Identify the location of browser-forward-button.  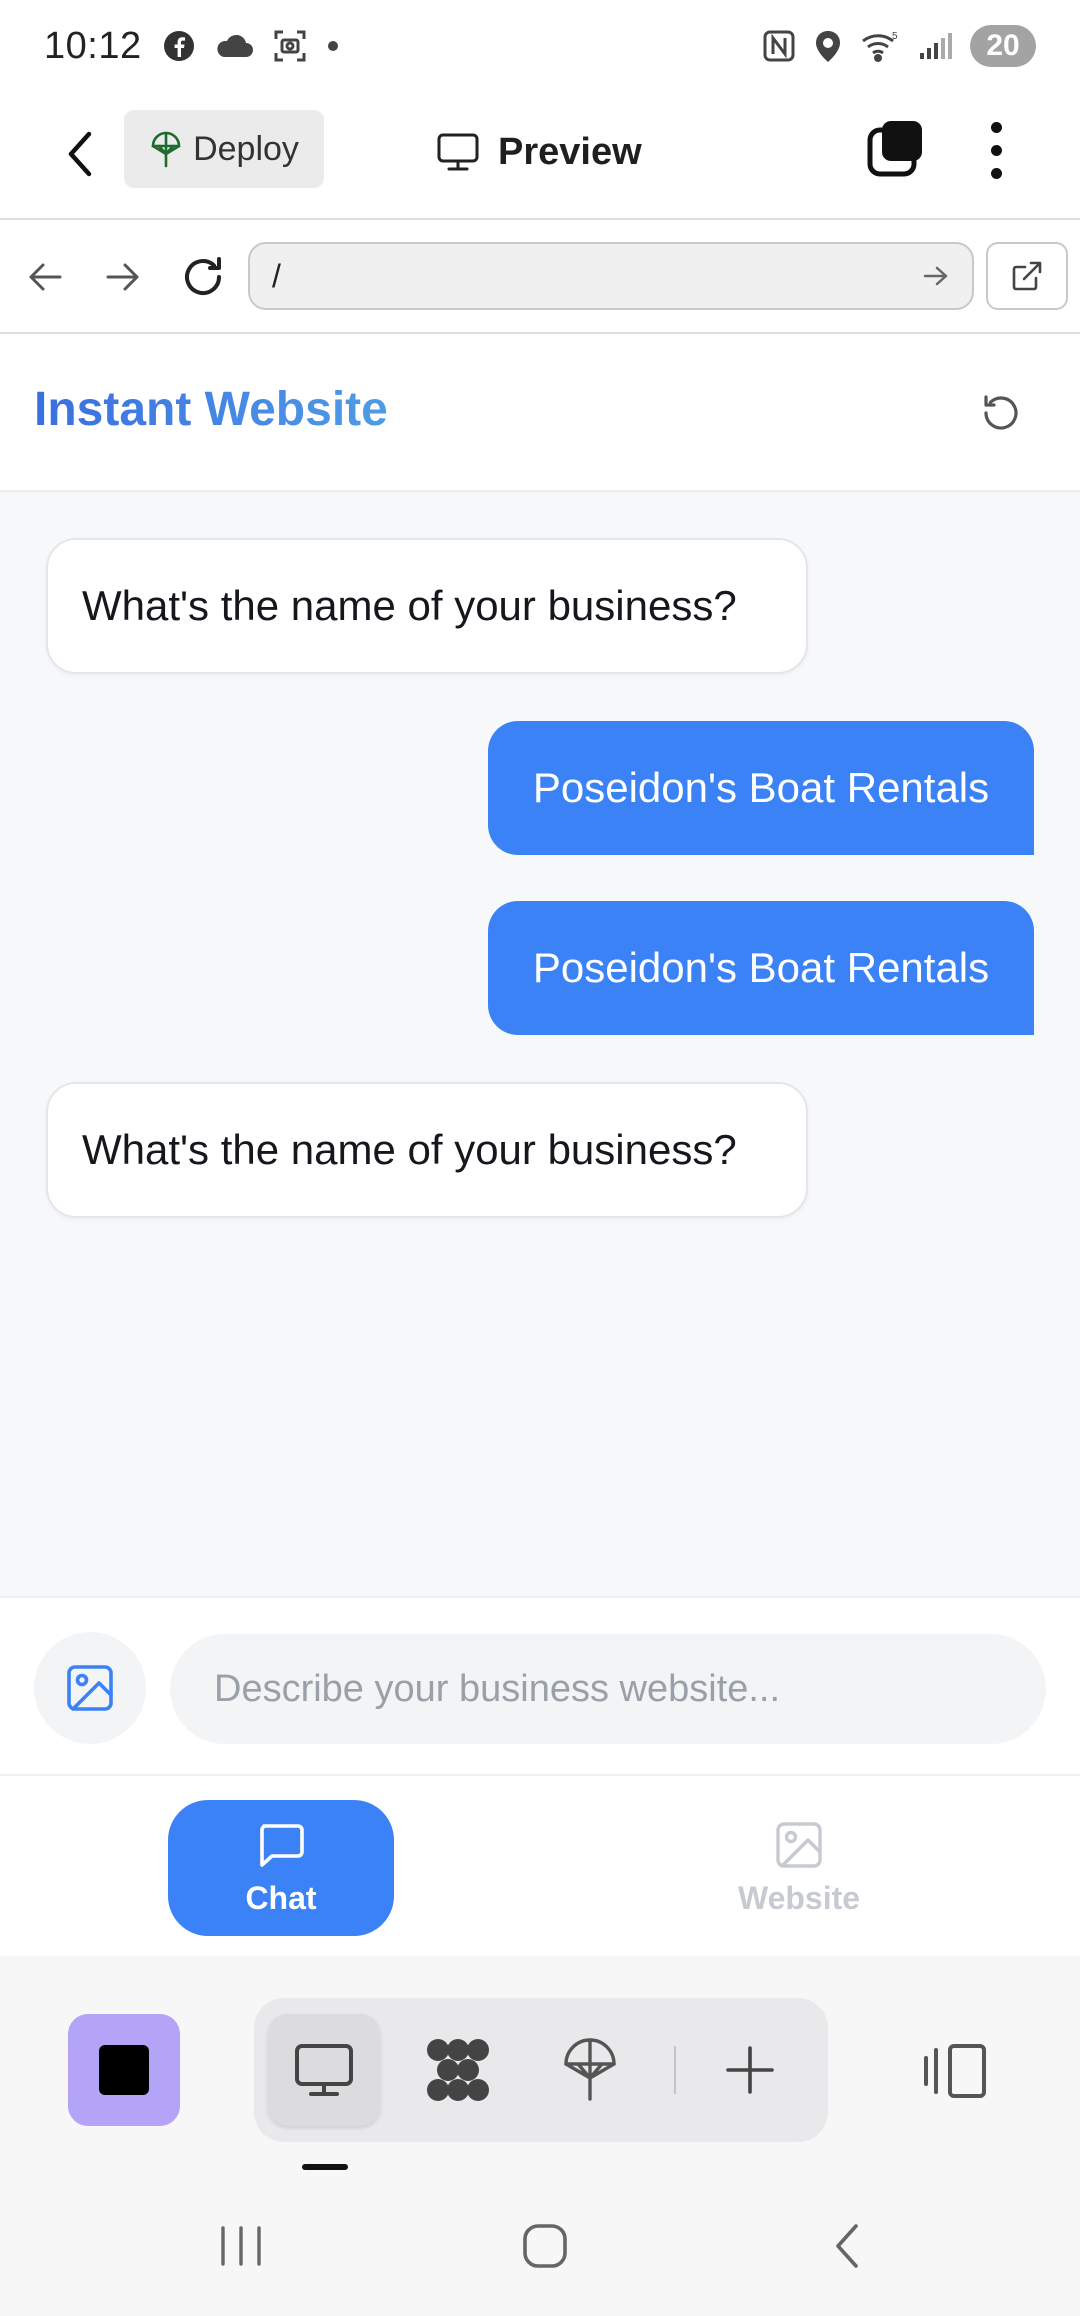
(123, 277).